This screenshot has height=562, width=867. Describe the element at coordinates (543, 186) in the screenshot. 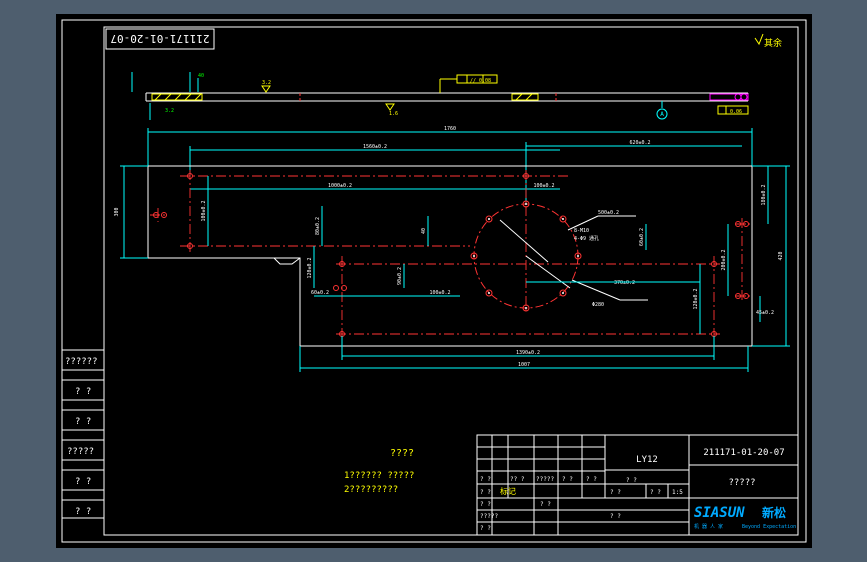

I see `middle-small-text: 100±0.2` at that location.